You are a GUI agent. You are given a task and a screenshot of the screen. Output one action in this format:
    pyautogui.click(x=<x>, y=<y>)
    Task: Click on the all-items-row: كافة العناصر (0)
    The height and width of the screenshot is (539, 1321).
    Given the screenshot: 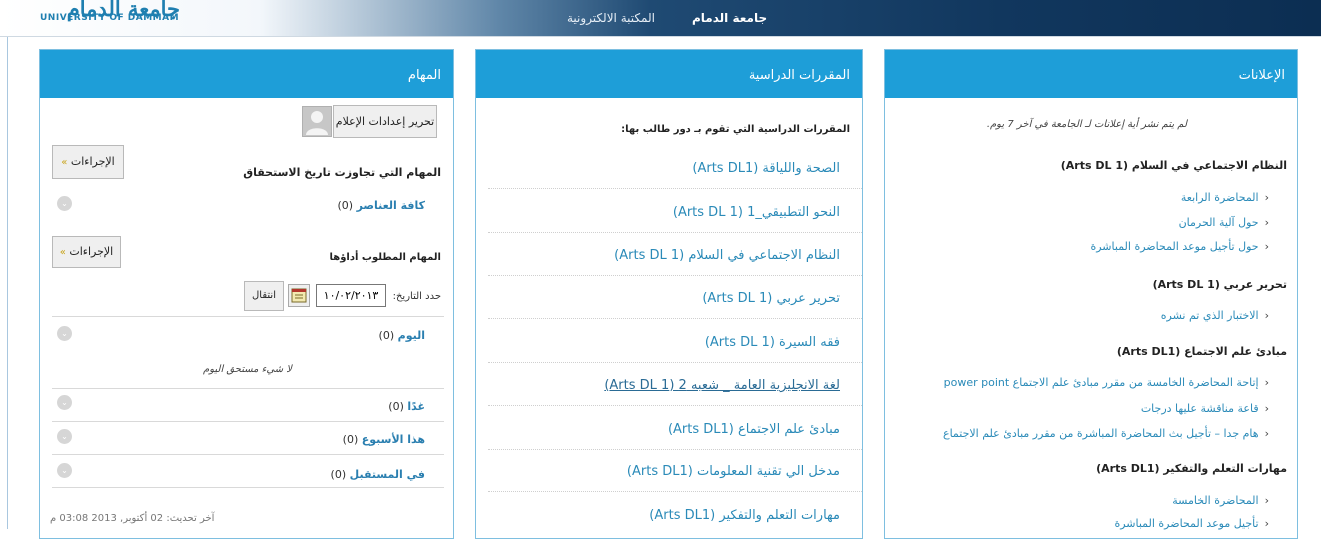 What is the action you would take?
    pyautogui.click(x=381, y=205)
    